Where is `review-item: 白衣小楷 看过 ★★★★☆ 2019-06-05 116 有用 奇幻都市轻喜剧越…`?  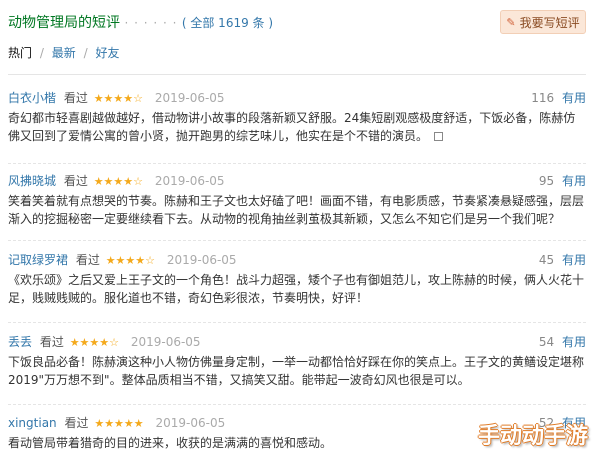 review-item: 白衣小楷 看过 ★★★★☆ 2019-06-05 116 有用 奇幻都市轻喜剧越… is located at coordinates (297, 117).